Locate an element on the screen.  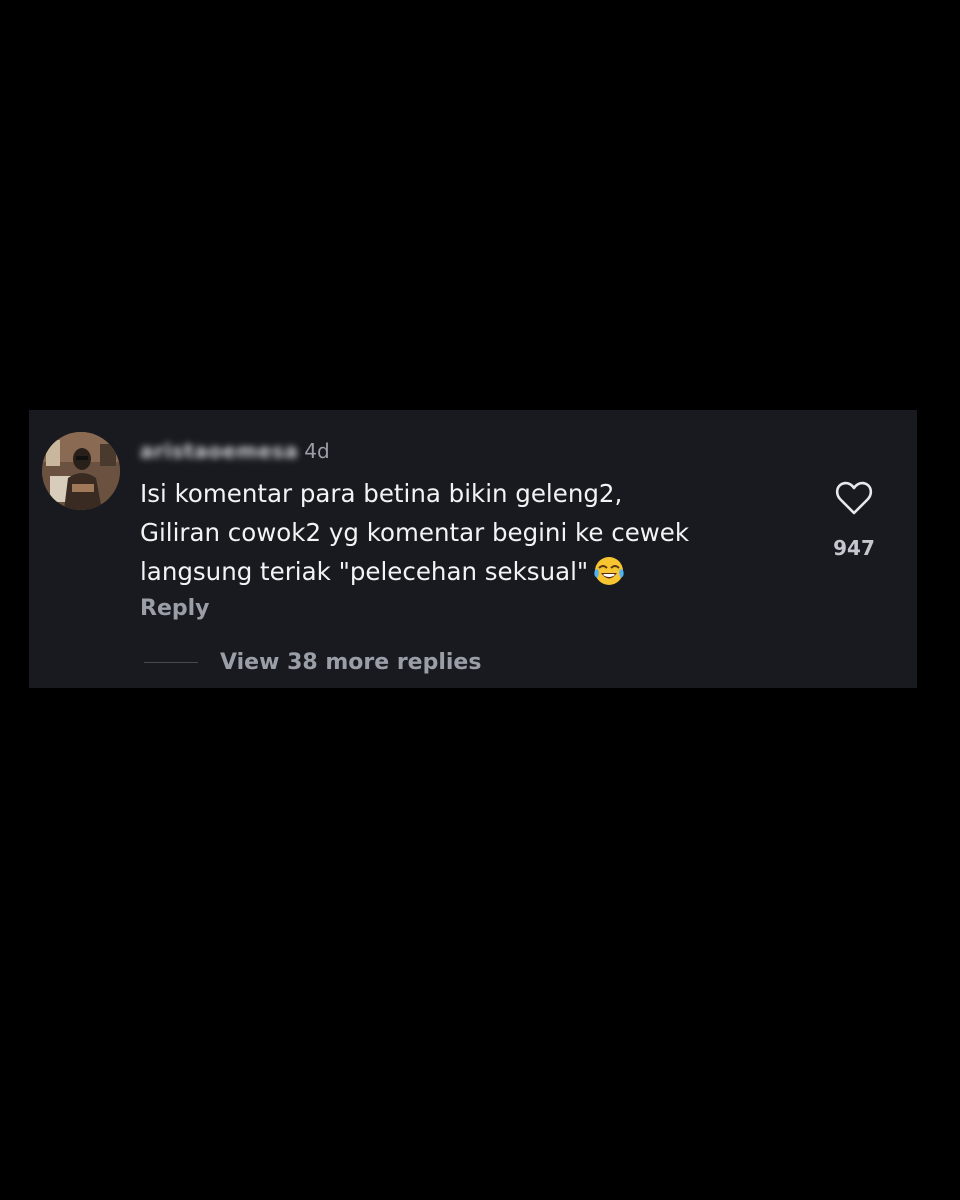
face-with-tears-of-joy-icon is located at coordinates (609, 576).